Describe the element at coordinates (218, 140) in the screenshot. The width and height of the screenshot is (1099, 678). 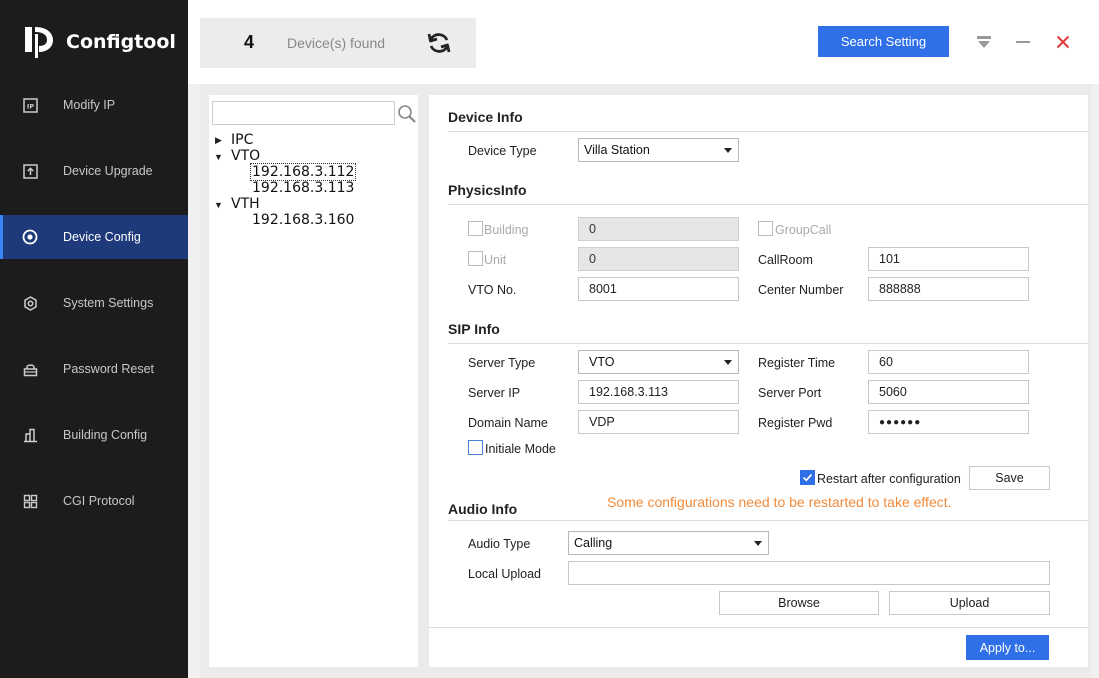
I see `collapsed-arrow-icon: ▶` at that location.